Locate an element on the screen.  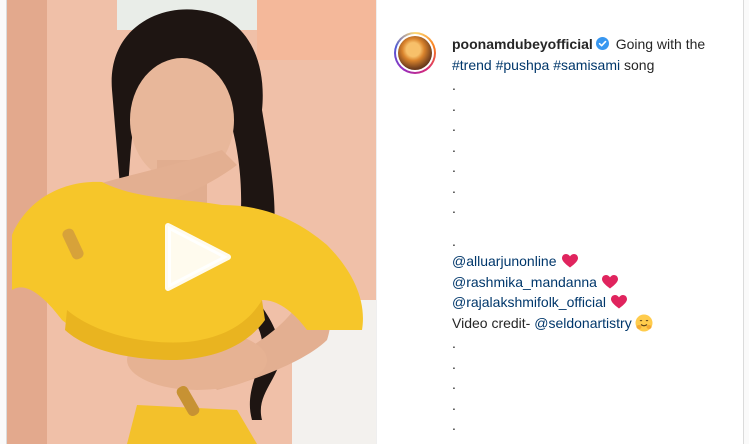
username-link: poonamdubeyofficial is located at coordinates (522, 44).